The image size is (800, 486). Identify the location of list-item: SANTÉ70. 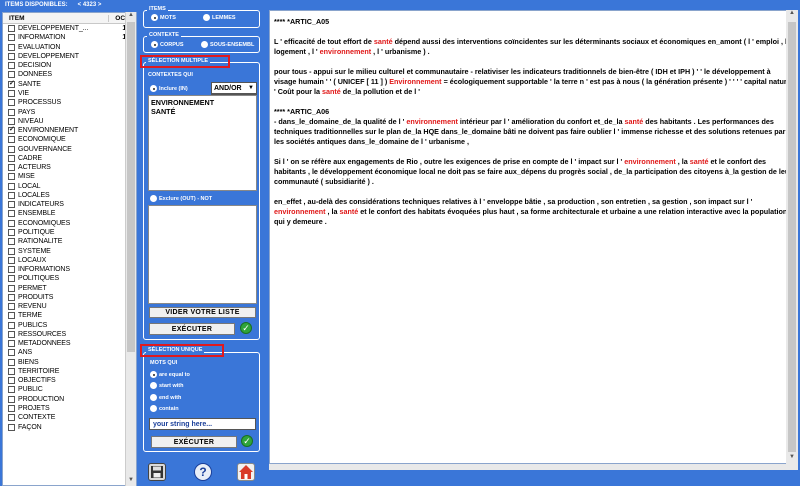
(69, 84).